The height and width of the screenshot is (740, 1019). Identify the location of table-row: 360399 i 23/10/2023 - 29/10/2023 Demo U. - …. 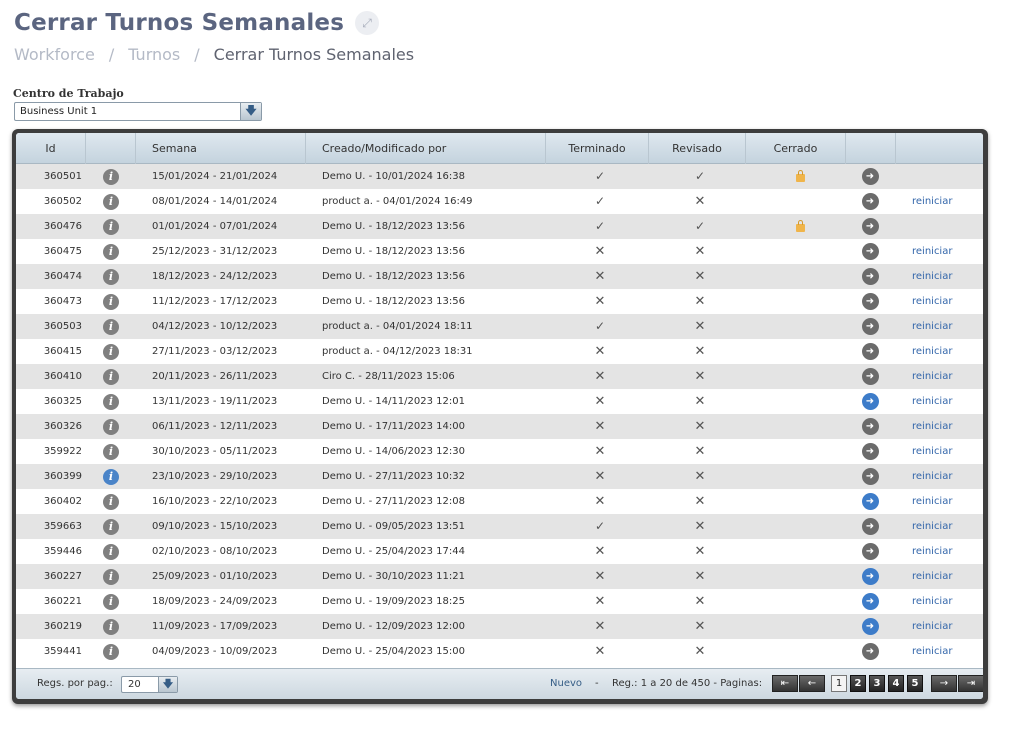
(499, 476).